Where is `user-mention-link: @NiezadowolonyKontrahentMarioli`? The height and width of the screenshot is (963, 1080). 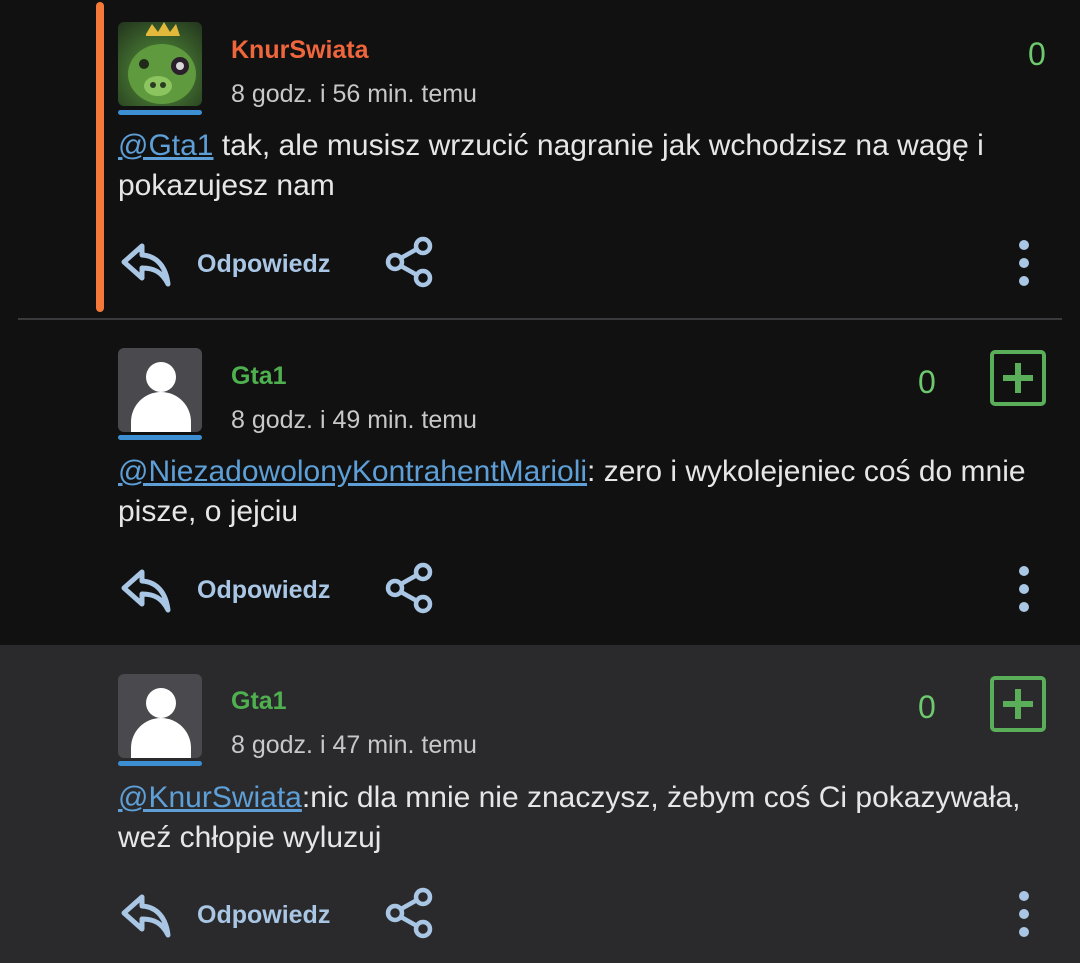
user-mention-link: @NiezadowolonyKontrahentMarioli is located at coordinates (352, 471).